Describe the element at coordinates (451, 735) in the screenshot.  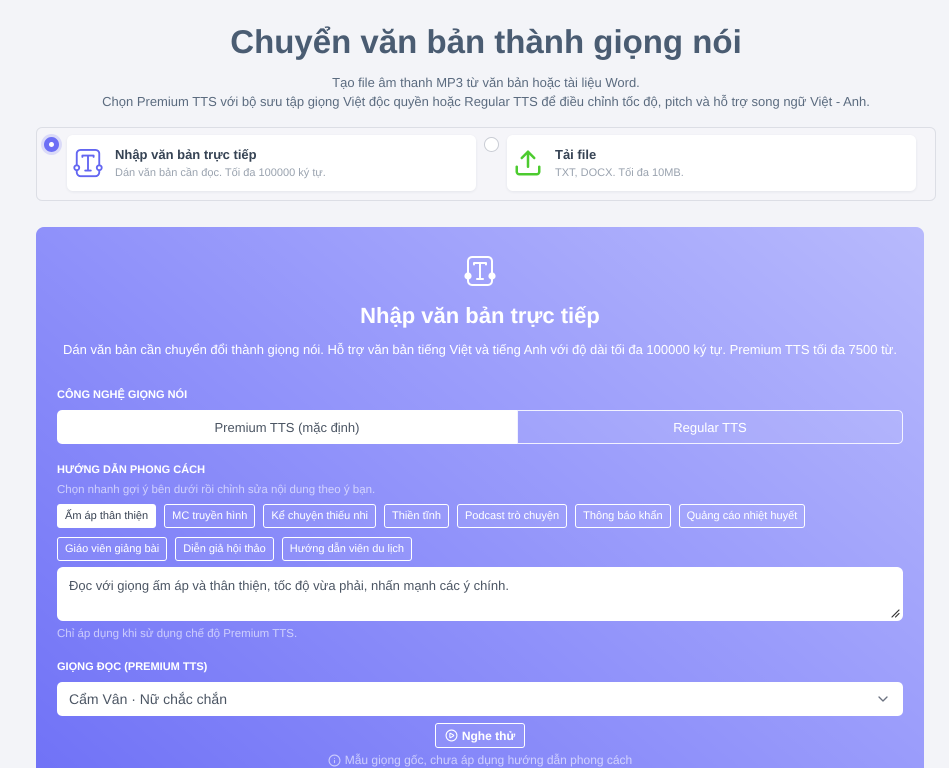
I see `play-icon` at that location.